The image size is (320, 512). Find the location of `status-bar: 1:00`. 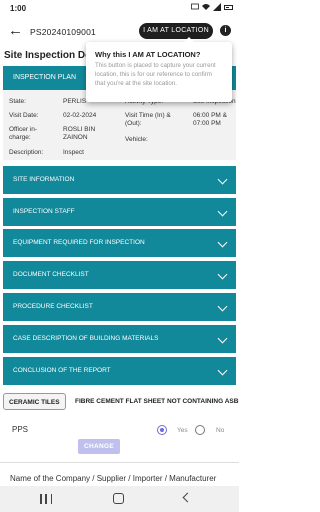

status-bar: 1:00 is located at coordinates (119, 9).